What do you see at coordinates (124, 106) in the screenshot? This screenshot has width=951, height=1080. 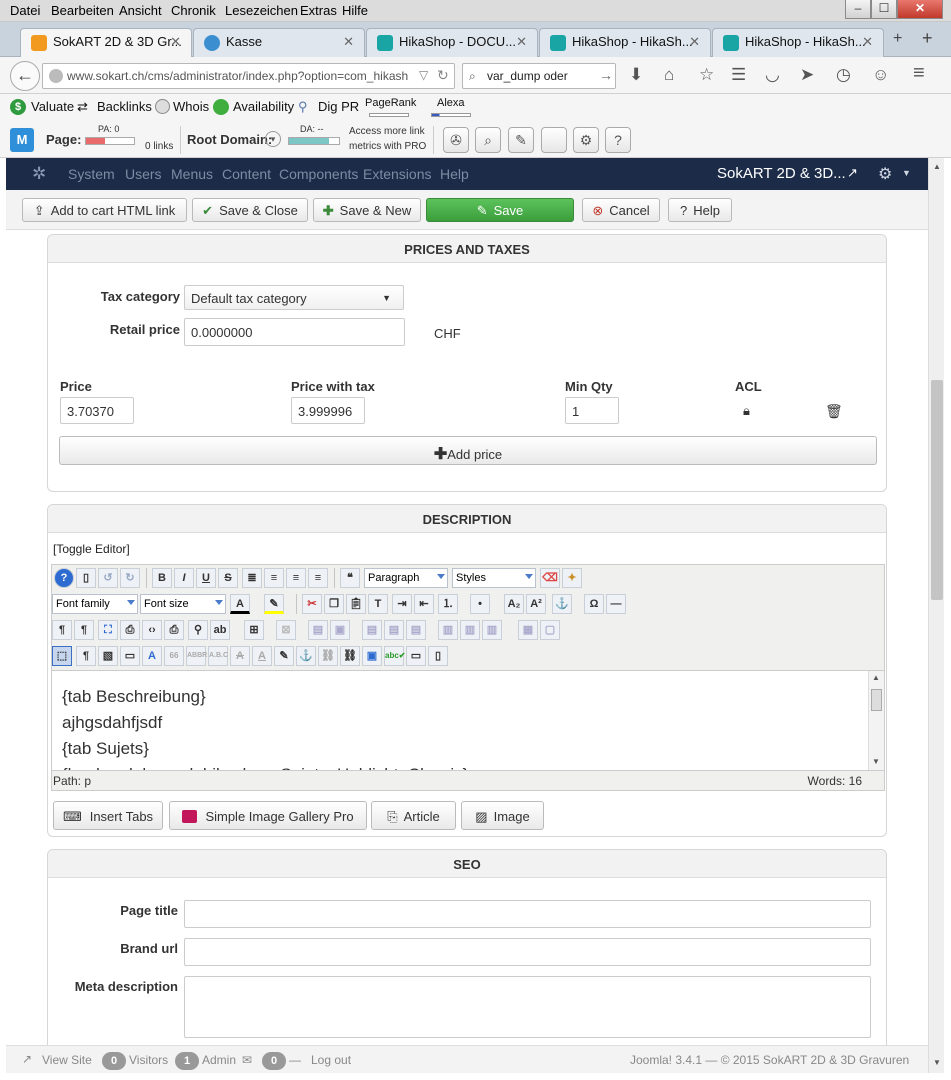 I see `bookmark-backlinks: Backlinks` at bounding box center [124, 106].